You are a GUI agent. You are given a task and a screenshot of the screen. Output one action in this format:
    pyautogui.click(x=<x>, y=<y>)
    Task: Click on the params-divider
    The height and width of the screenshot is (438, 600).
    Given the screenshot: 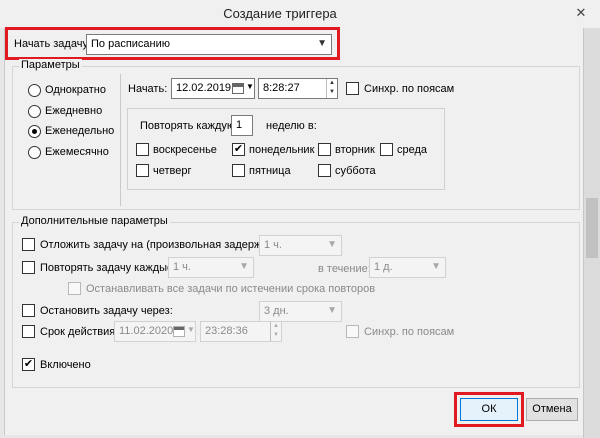 What is the action you would take?
    pyautogui.click(x=120, y=140)
    